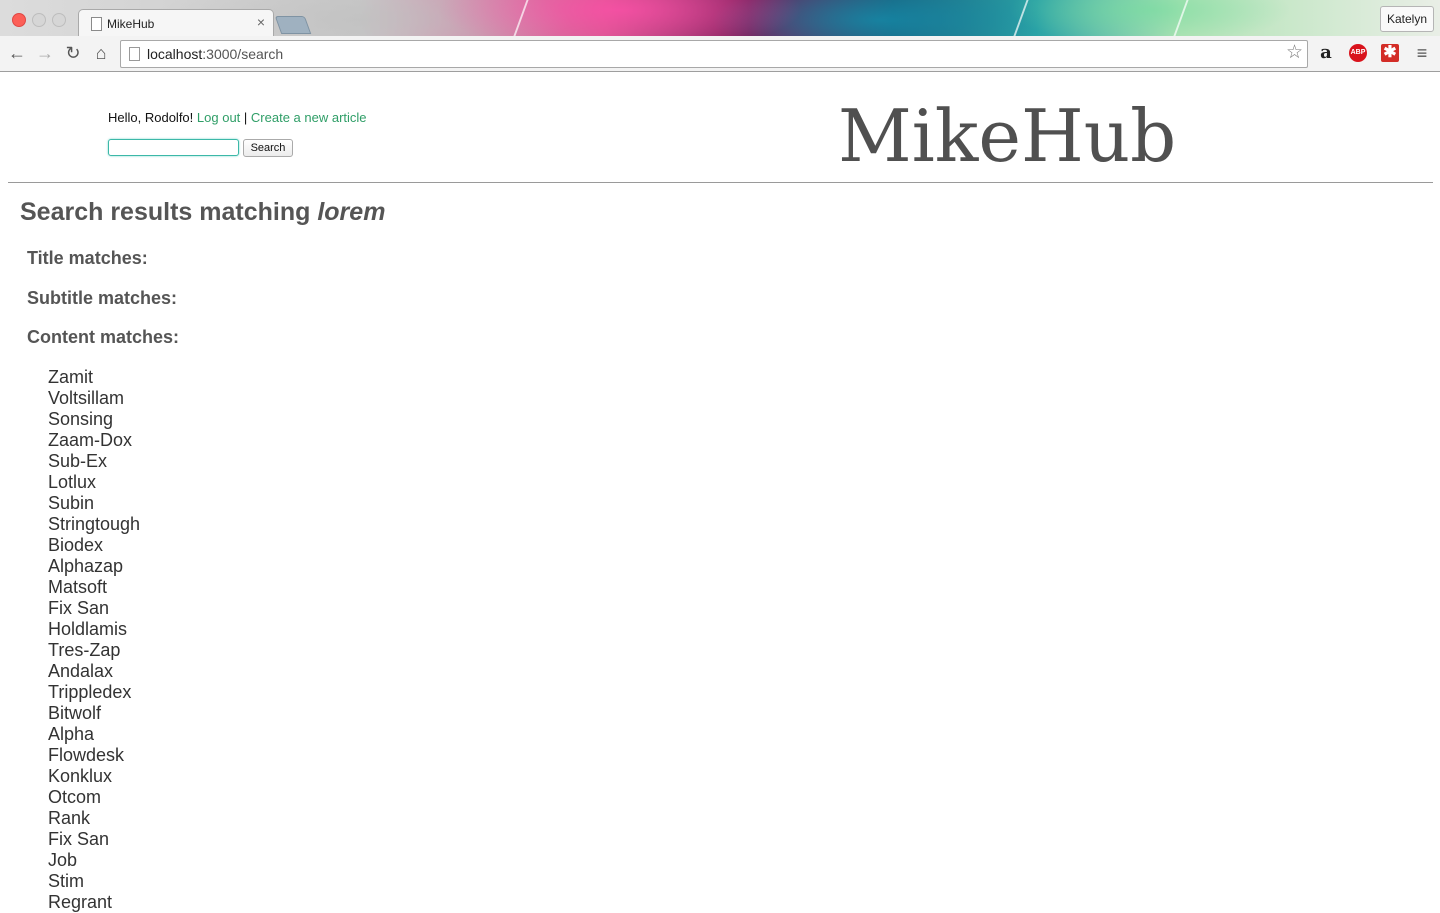  I want to click on search-input, so click(173, 147).